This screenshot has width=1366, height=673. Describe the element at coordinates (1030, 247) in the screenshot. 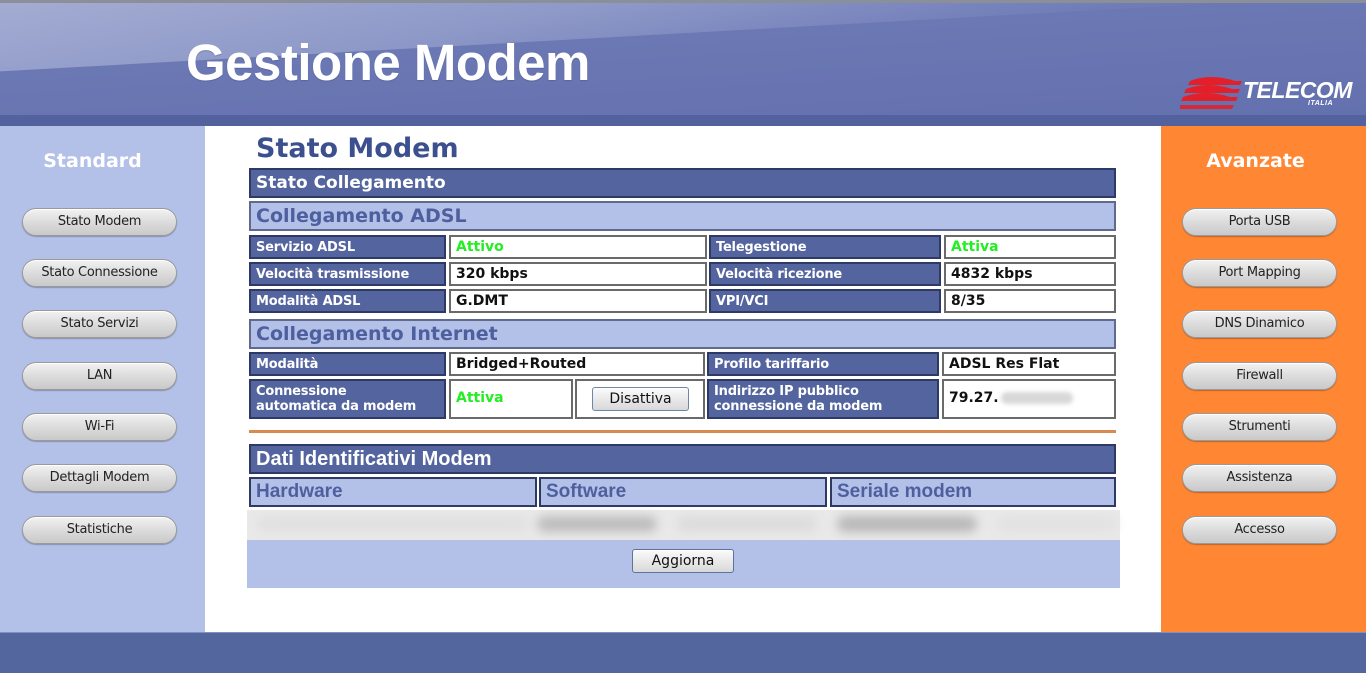

I see `value-telegestione: Attiva` at that location.